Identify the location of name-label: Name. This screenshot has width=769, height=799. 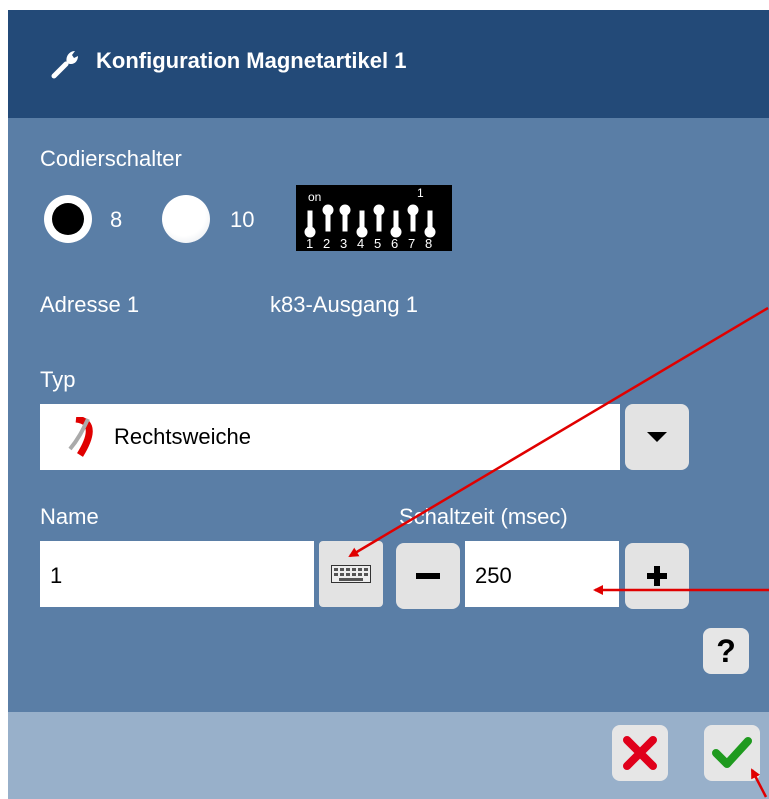
(69, 516).